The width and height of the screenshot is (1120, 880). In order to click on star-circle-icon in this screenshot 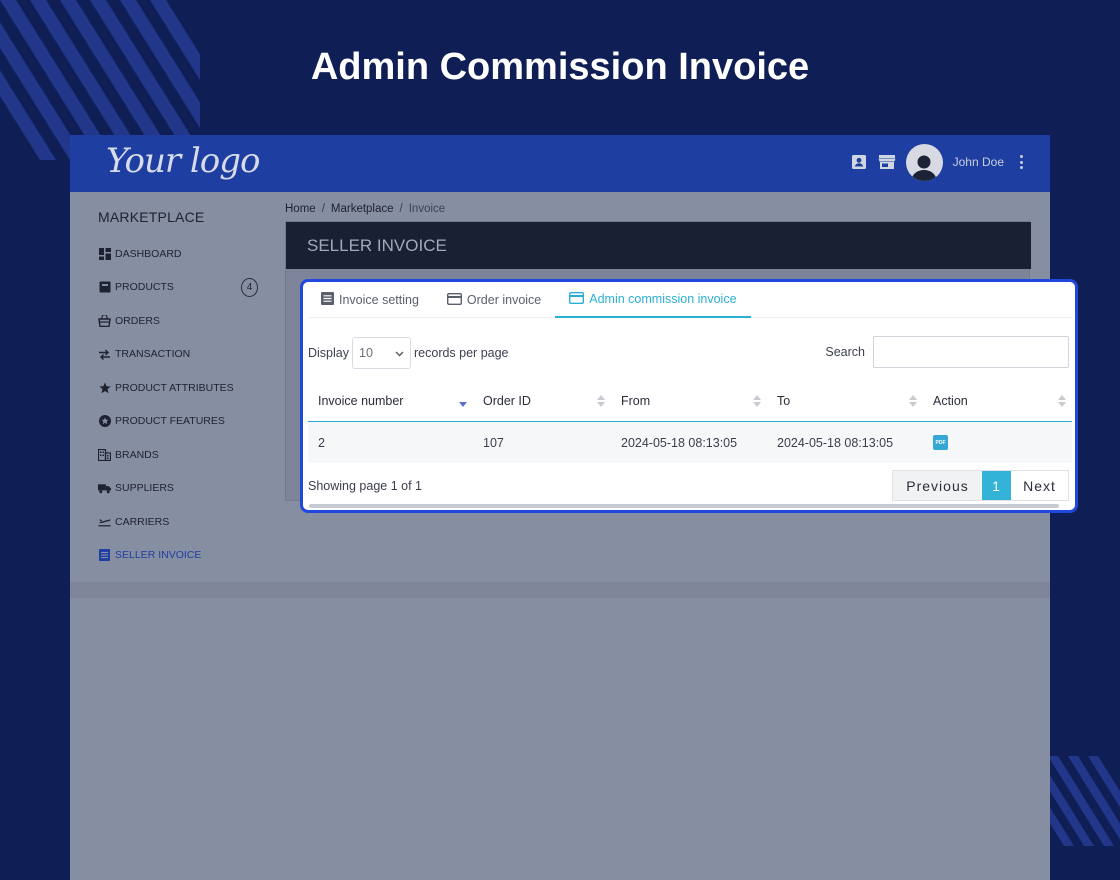, I will do `click(104, 421)`.